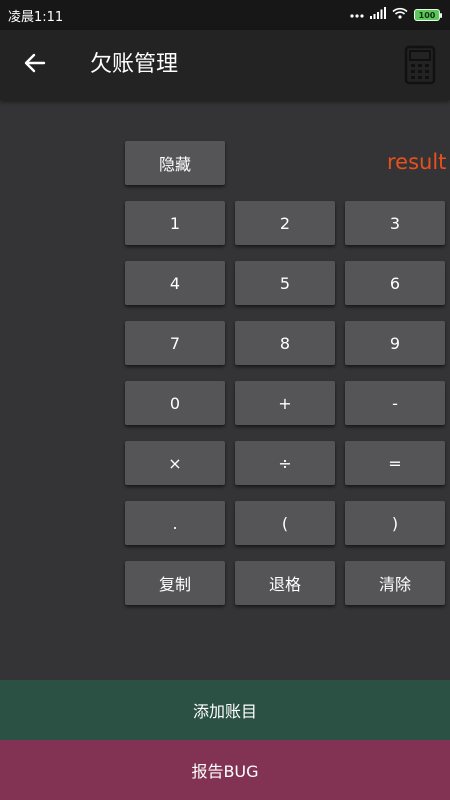 Image resolution: width=450 pixels, height=800 pixels. I want to click on calculator-button, so click(420, 65).